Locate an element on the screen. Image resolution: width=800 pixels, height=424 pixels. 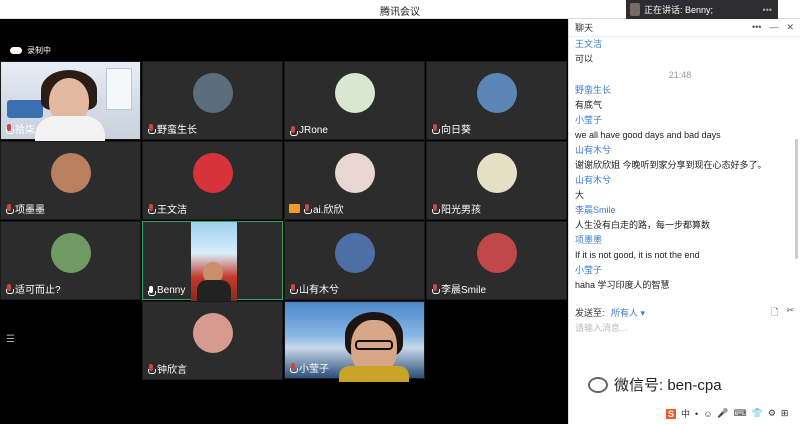
participant-tile: Benny is located at coordinates (212, 261).